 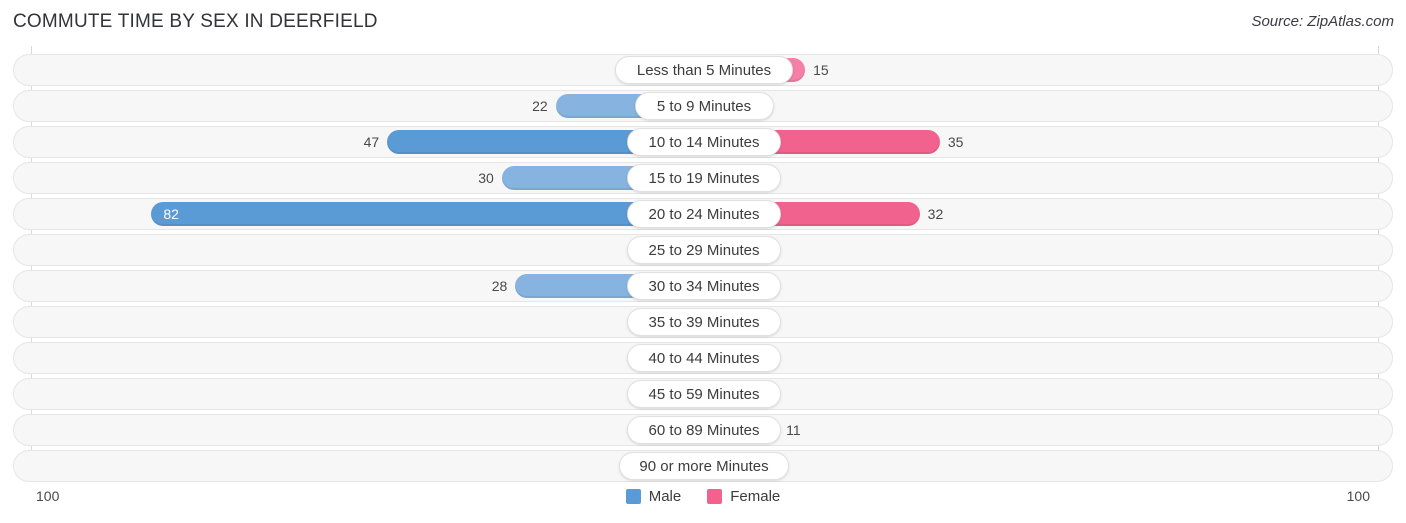 I want to click on source-attribution: Source: ZipAtlas.com, so click(x=1322, y=21).